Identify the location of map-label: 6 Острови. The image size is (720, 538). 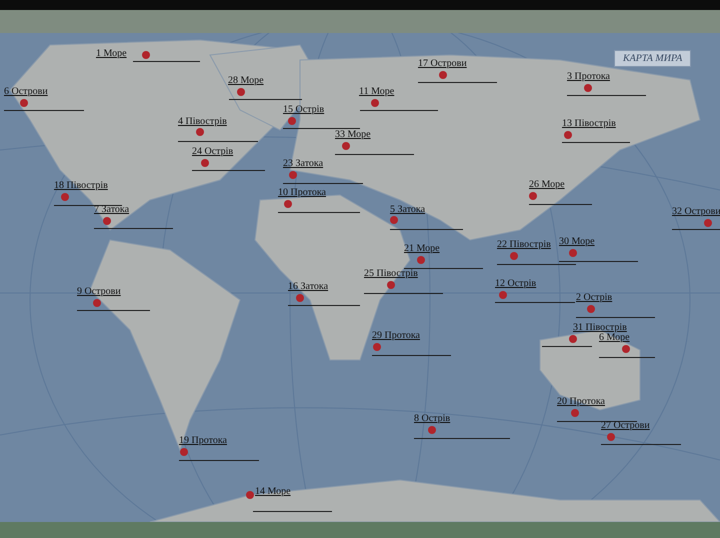
(26, 92).